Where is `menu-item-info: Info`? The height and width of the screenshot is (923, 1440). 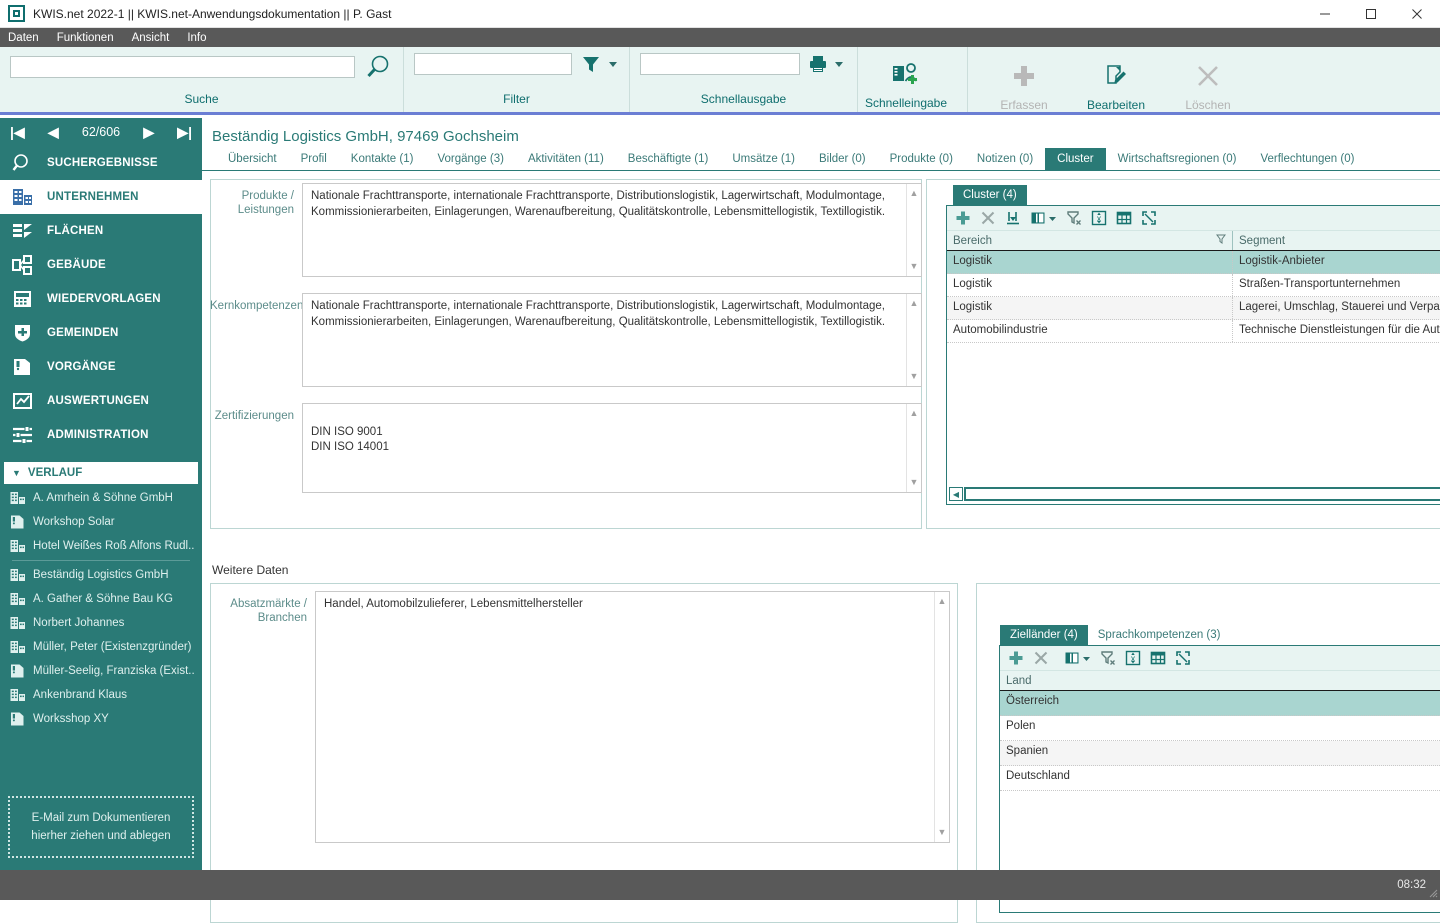 menu-item-info: Info is located at coordinates (196, 38).